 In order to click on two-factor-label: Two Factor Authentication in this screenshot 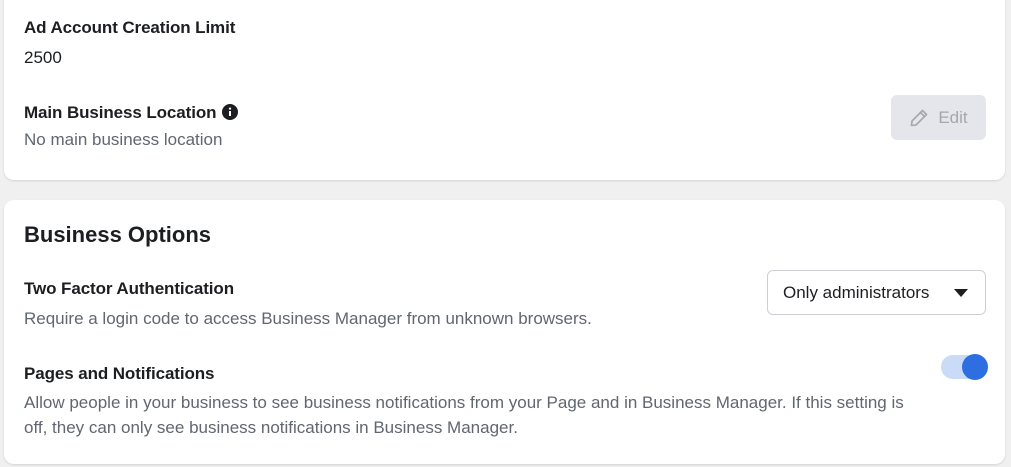, I will do `click(129, 288)`.